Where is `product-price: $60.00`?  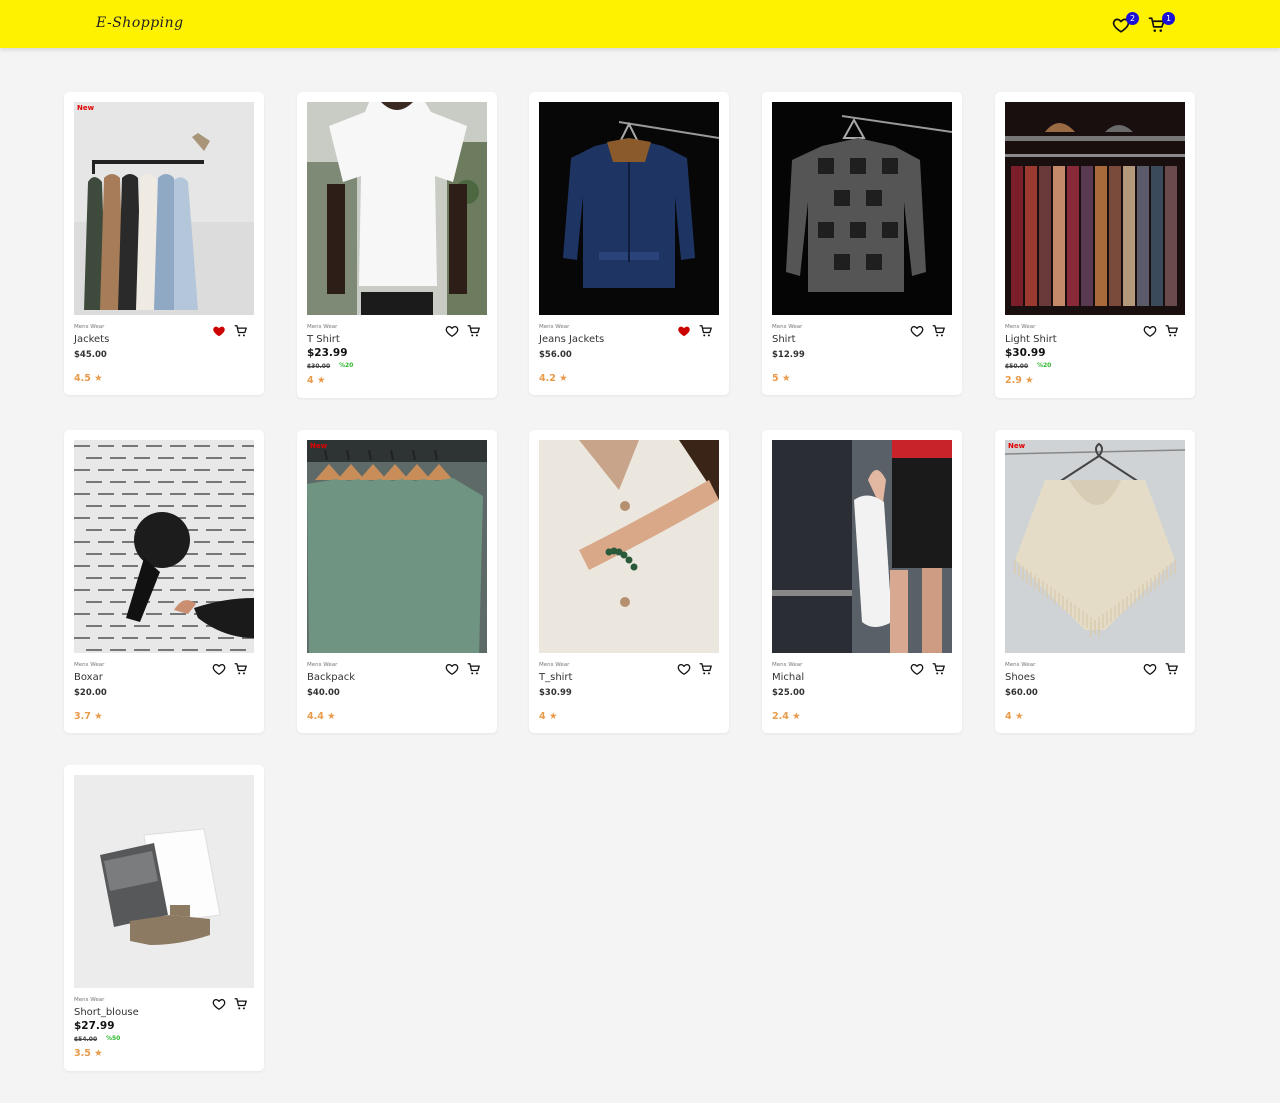 product-price: $60.00 is located at coordinates (1021, 693).